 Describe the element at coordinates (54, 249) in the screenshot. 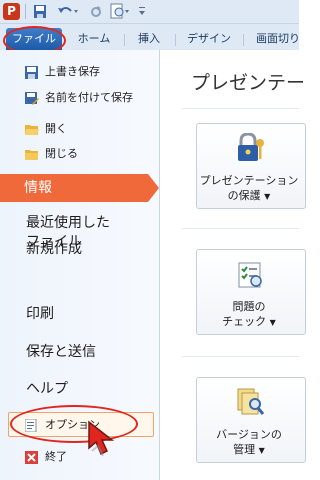

I see `nav-new: 新規作成` at that location.